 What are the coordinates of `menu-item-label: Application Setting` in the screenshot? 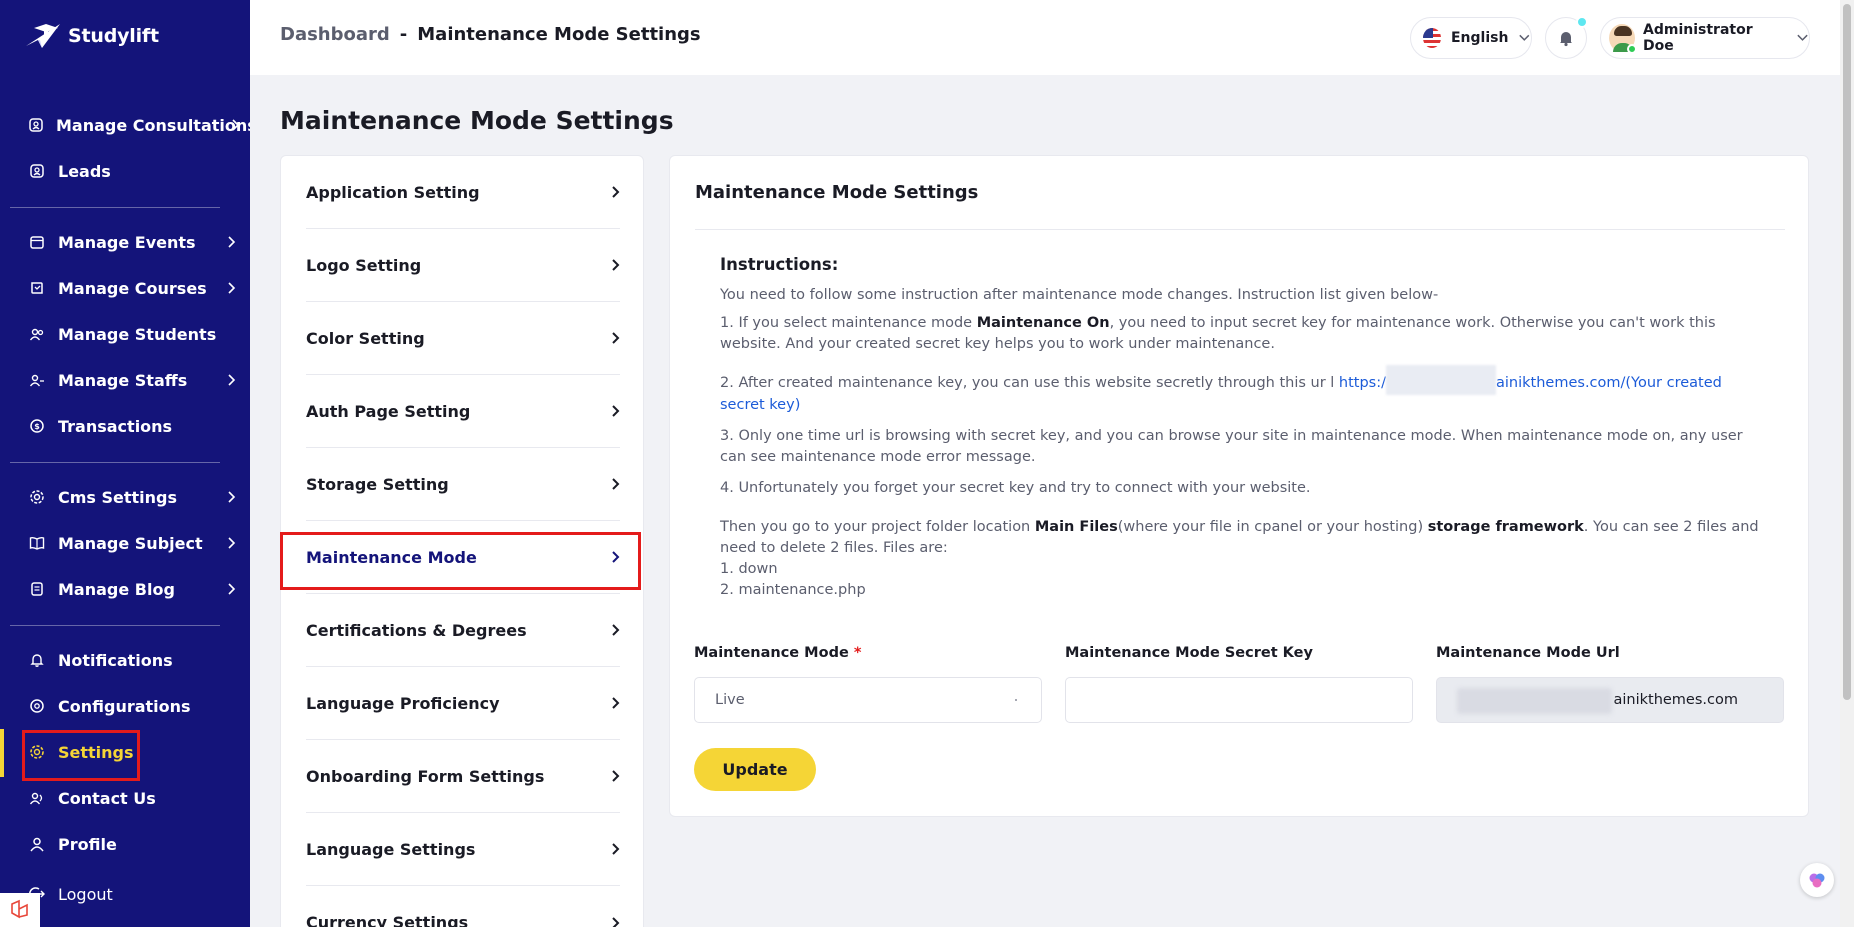 It's located at (393, 192).